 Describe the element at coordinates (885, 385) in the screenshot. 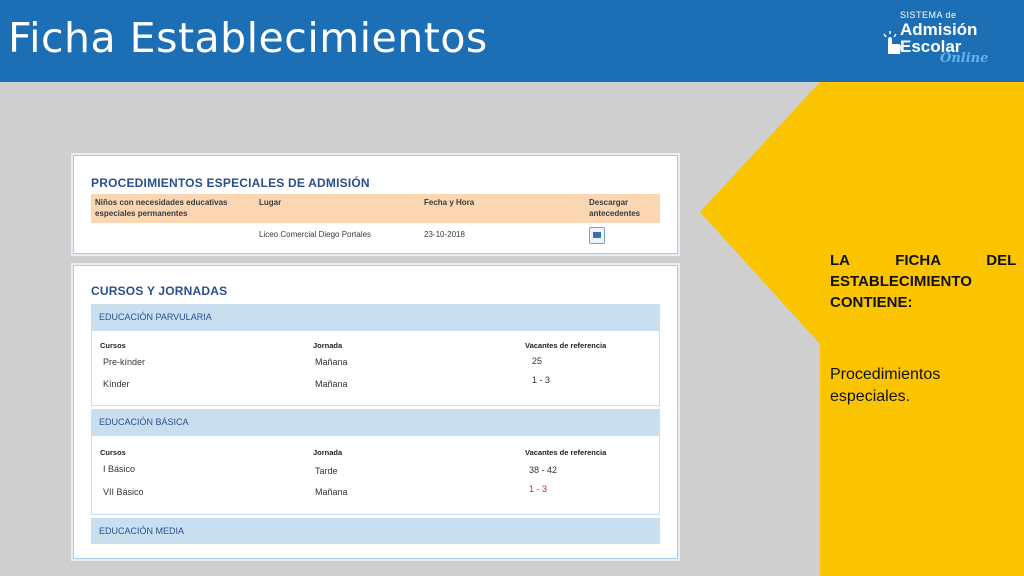

I see `side-body-text: Procedimientos especiales.` at that location.